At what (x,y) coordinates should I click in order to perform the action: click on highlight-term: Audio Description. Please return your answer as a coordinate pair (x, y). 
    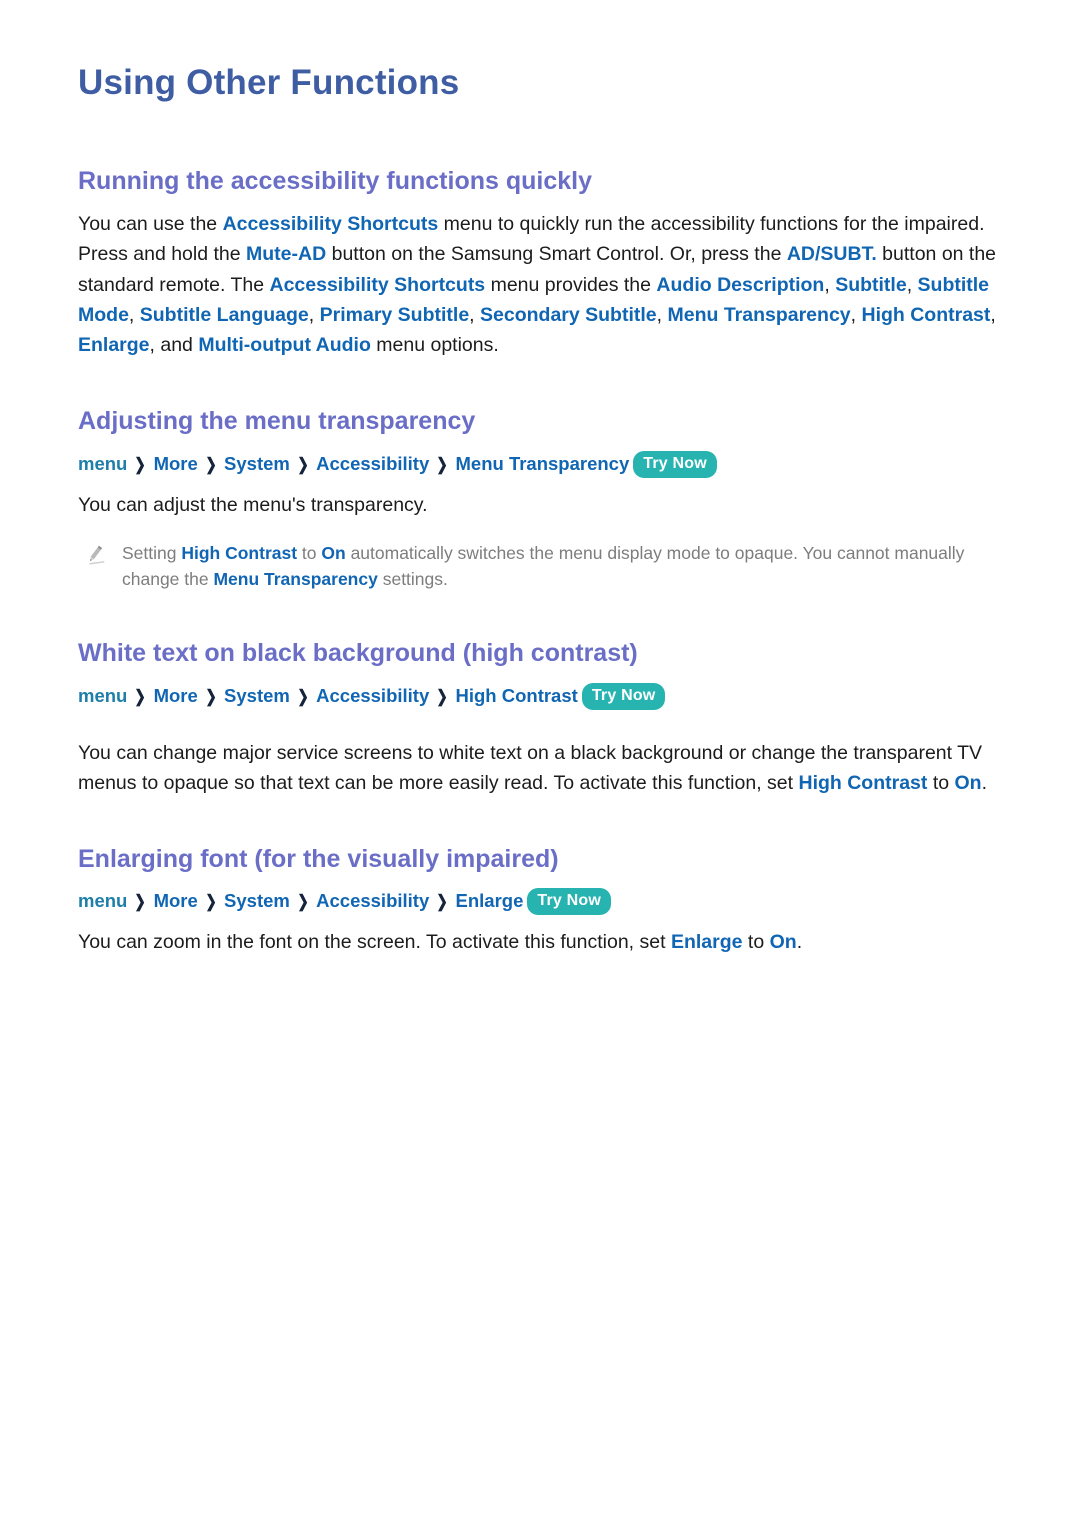
    Looking at the image, I should click on (740, 284).